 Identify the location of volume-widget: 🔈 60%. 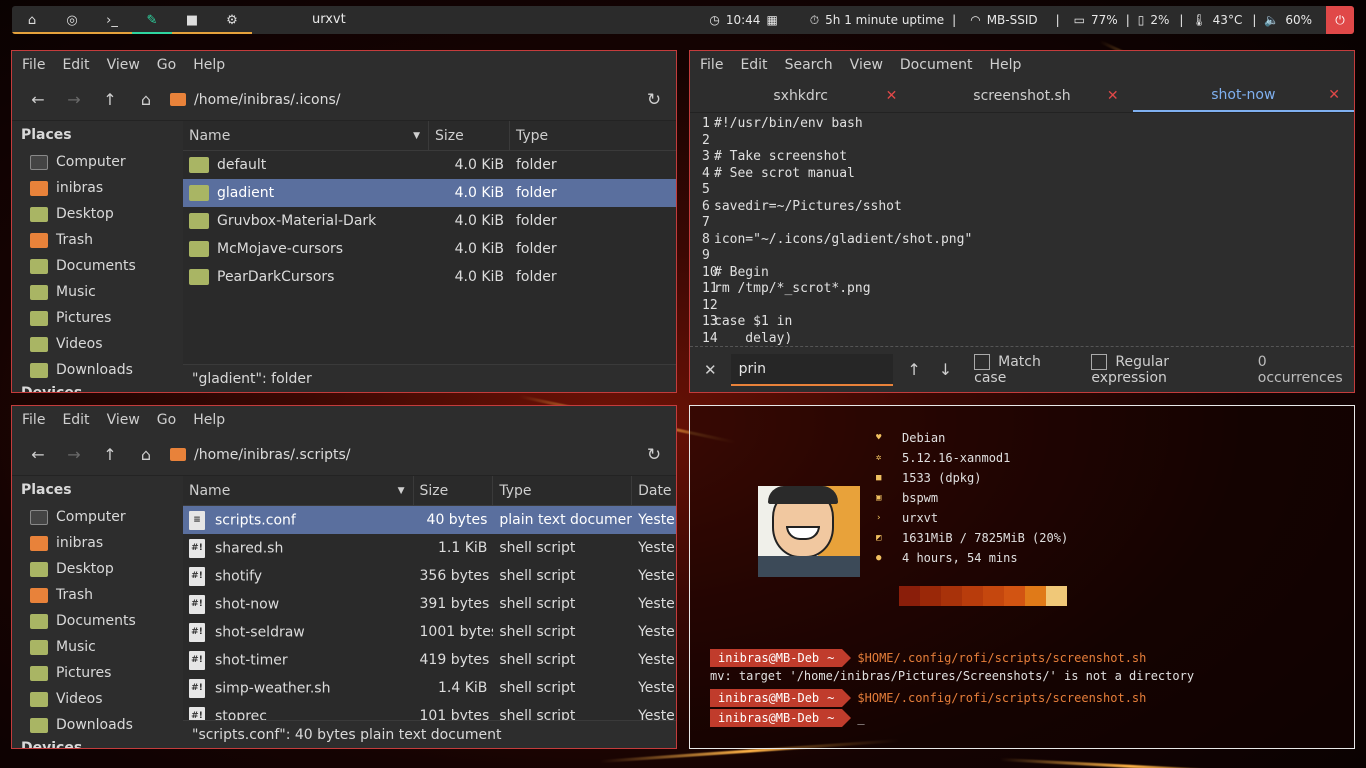
(1288, 20).